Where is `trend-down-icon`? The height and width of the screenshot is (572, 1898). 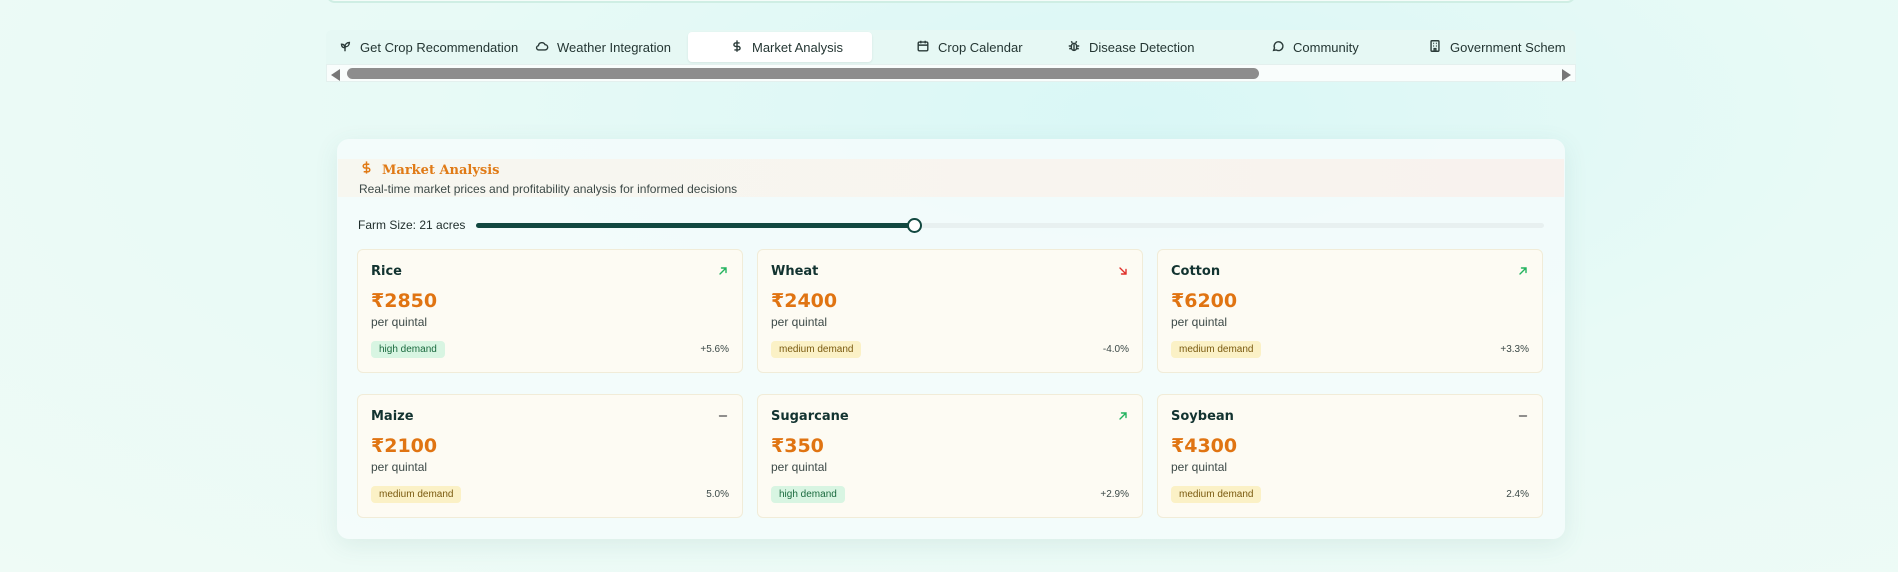 trend-down-icon is located at coordinates (1123, 271).